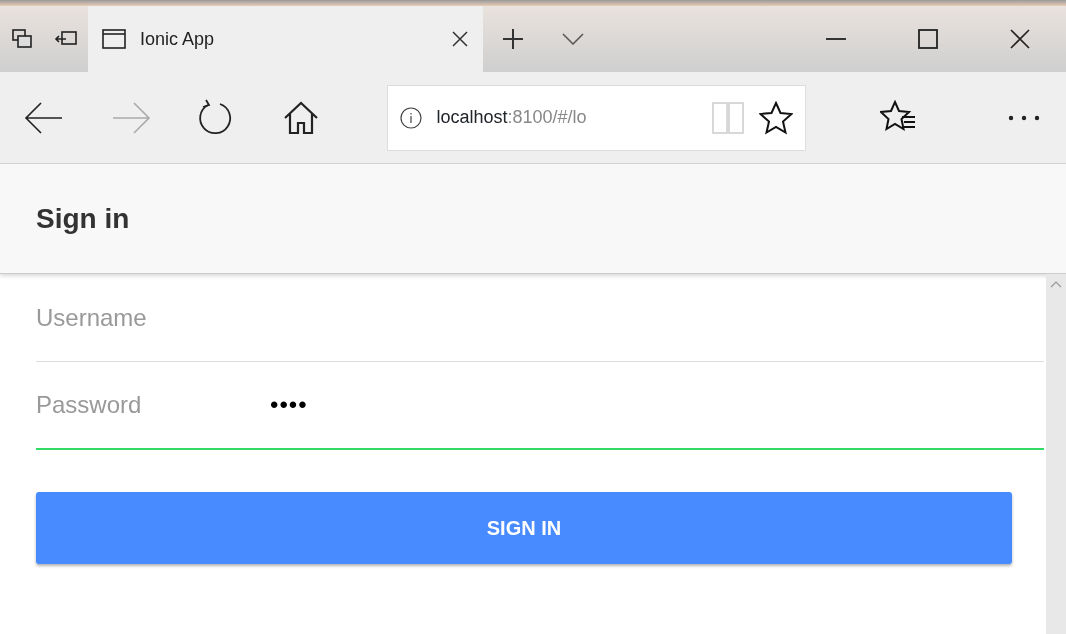 The height and width of the screenshot is (634, 1066). Describe the element at coordinates (776, 117) in the screenshot. I see `star-icon` at that location.